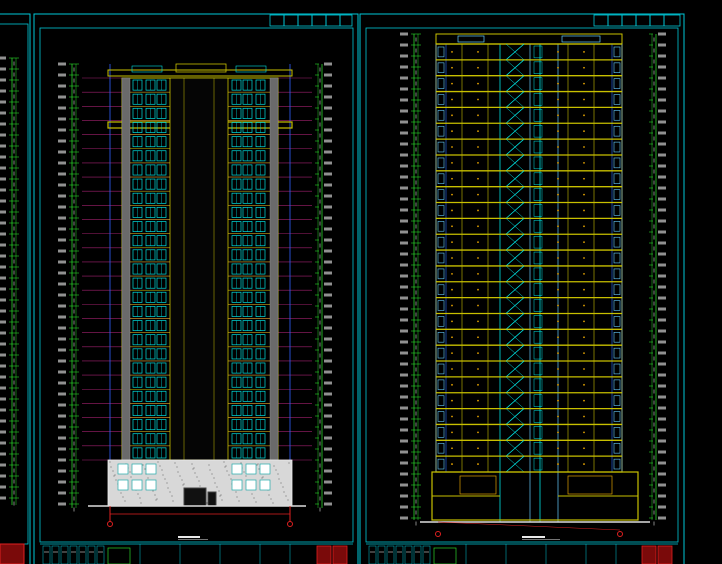 The width and height of the screenshot is (722, 564). I want to click on elevation-title-tag, so click(311, 20).